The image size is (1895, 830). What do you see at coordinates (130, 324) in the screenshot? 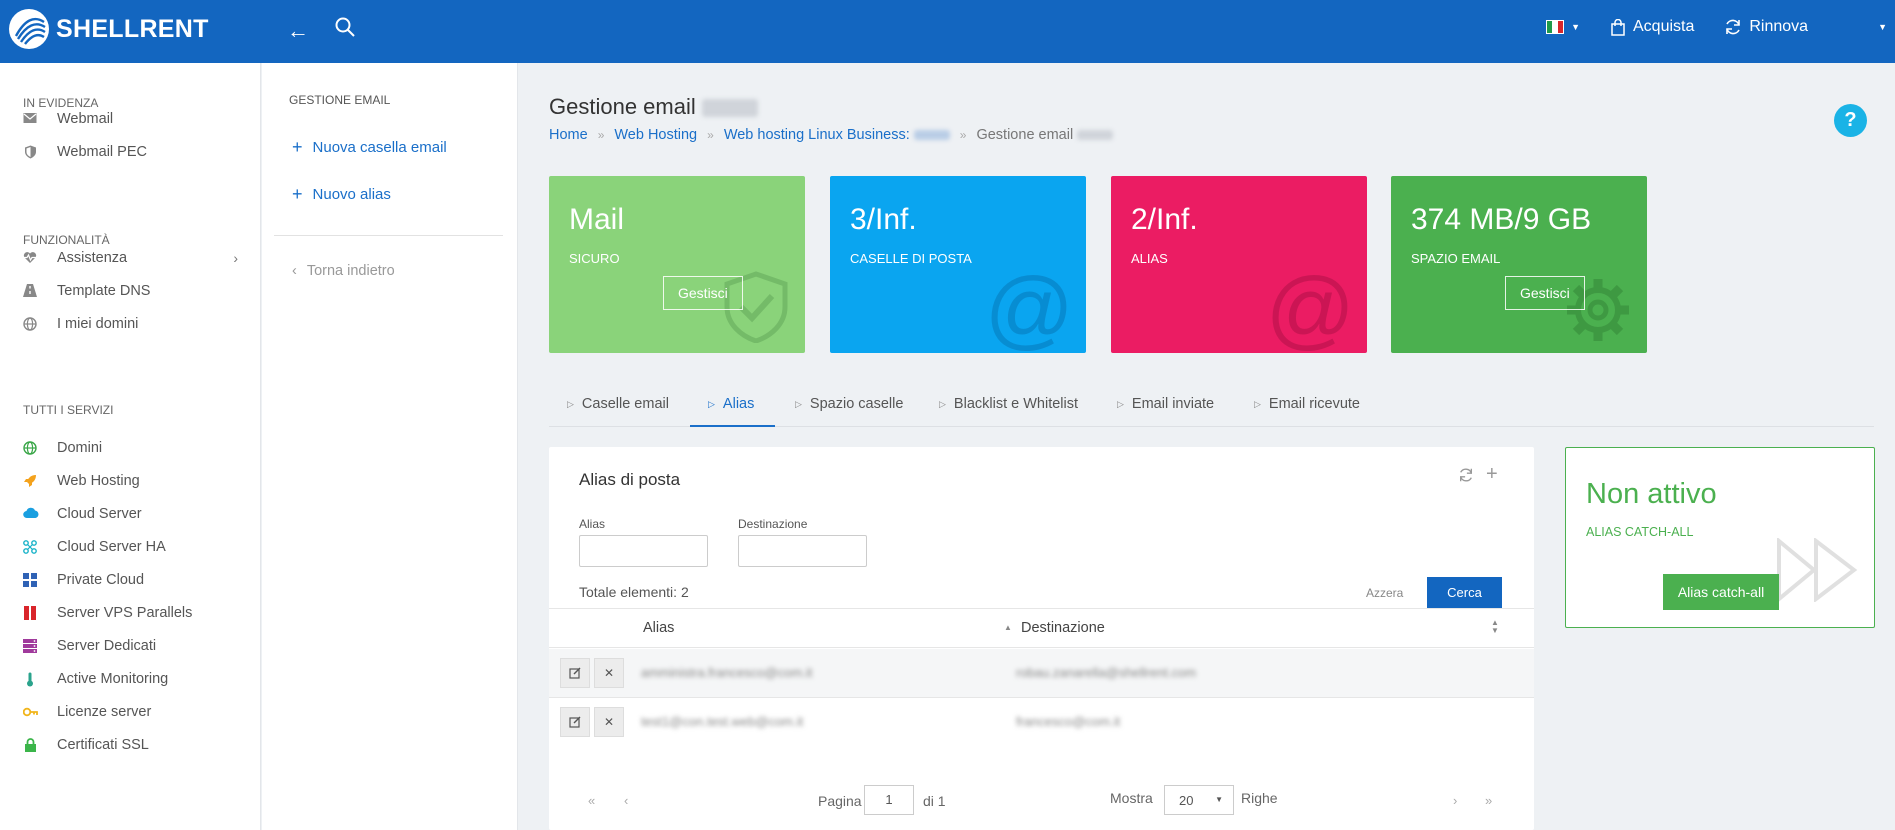
I see `sidebar-item-i-miei-domini: I miei domini` at bounding box center [130, 324].